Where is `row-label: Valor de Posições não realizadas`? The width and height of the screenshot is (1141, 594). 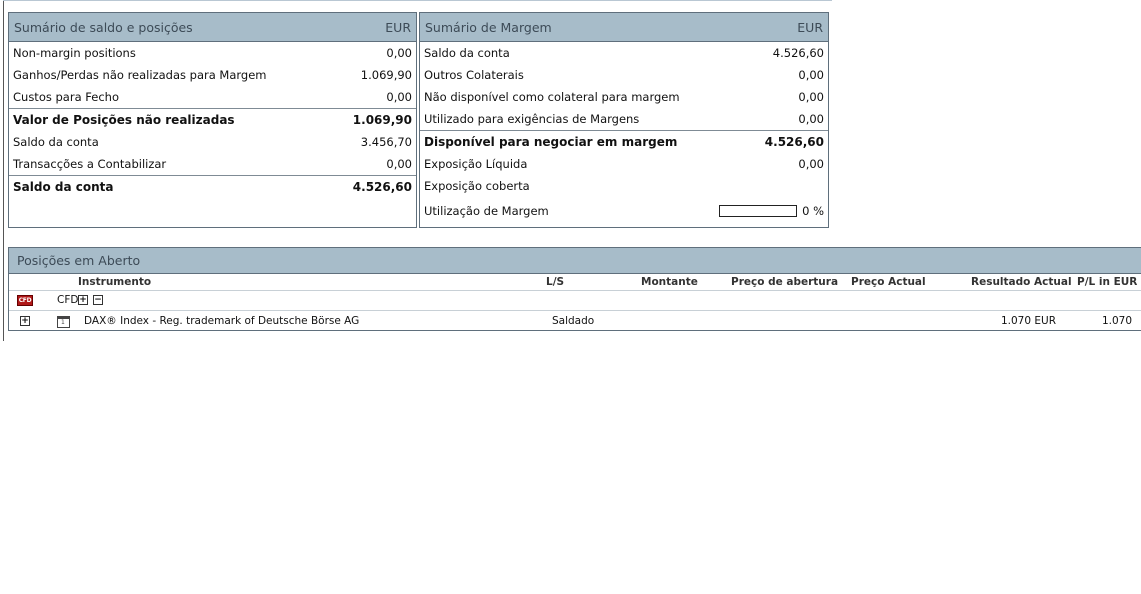
row-label: Valor de Posições não realizadas is located at coordinates (124, 120).